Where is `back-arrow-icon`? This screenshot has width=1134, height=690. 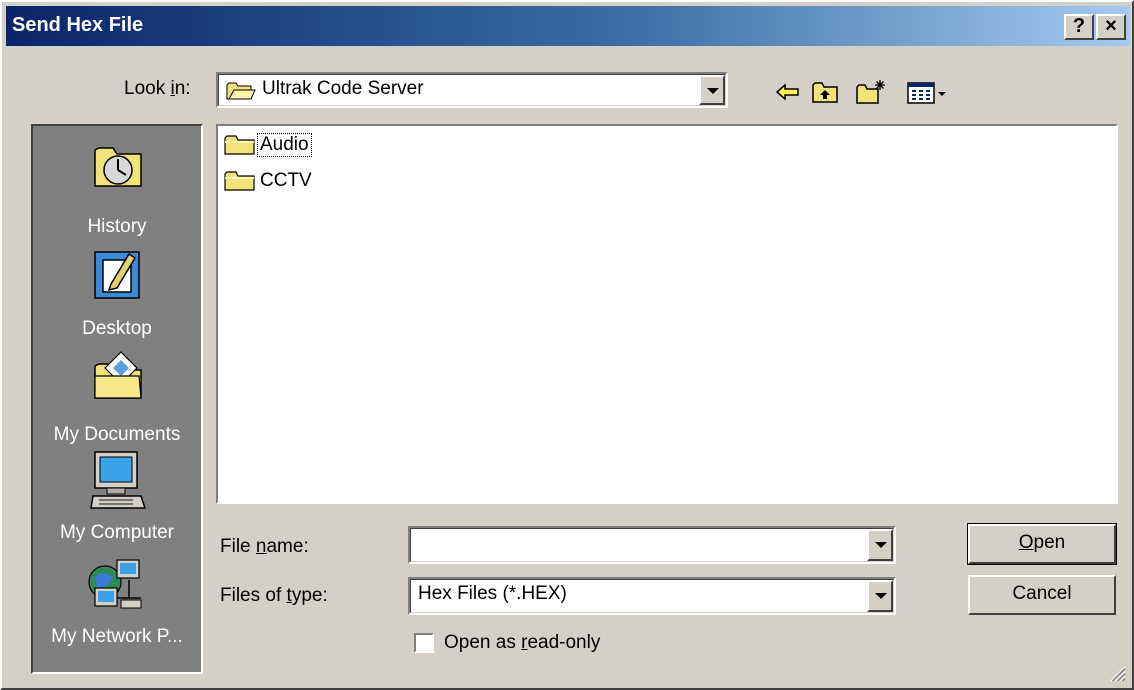 back-arrow-icon is located at coordinates (787, 92).